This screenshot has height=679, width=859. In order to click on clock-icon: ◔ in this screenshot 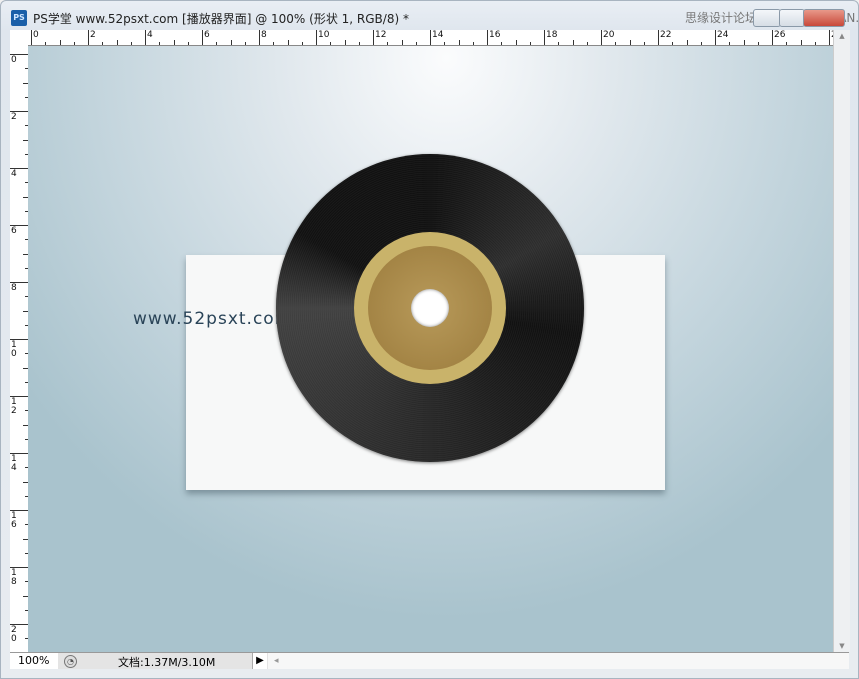, I will do `click(70, 661)`.